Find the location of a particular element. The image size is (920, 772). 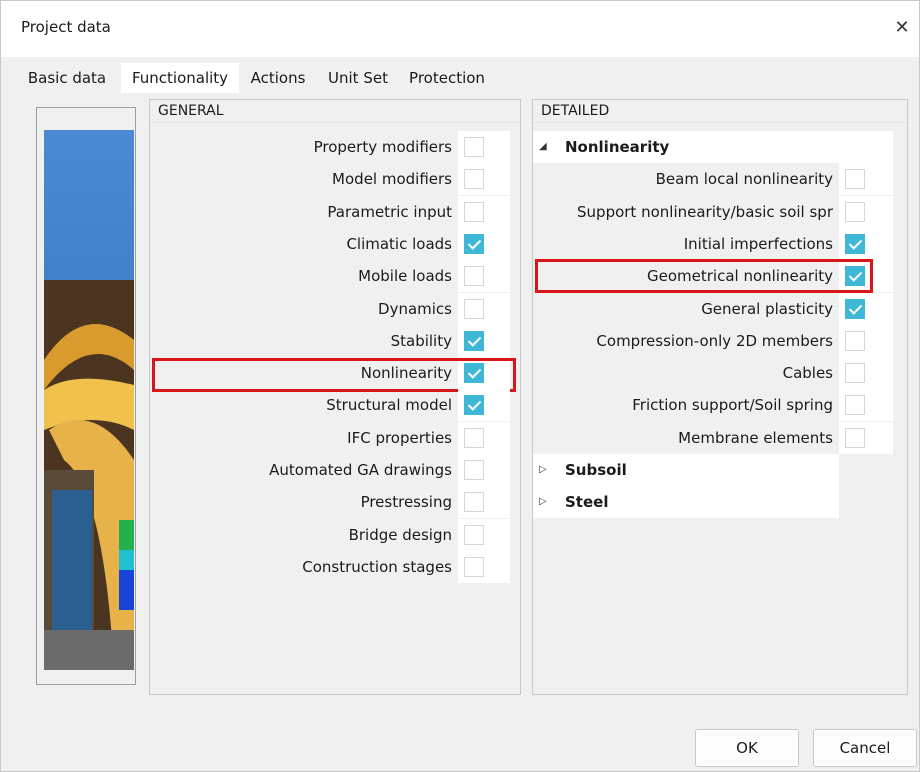

cancel-button: Cancel is located at coordinates (865, 748).